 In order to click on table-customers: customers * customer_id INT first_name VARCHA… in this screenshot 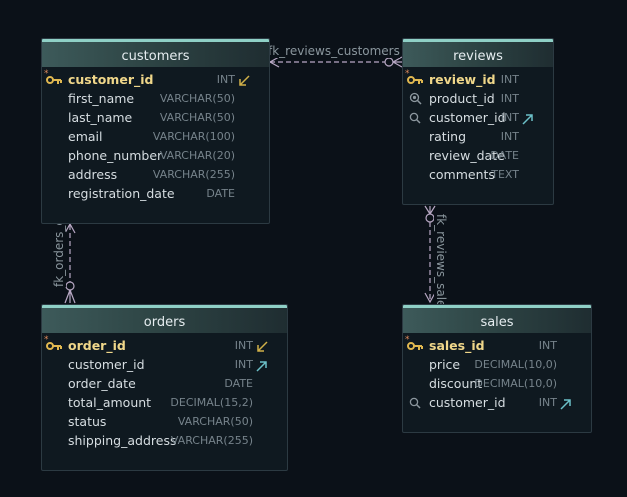, I will do `click(155, 131)`.